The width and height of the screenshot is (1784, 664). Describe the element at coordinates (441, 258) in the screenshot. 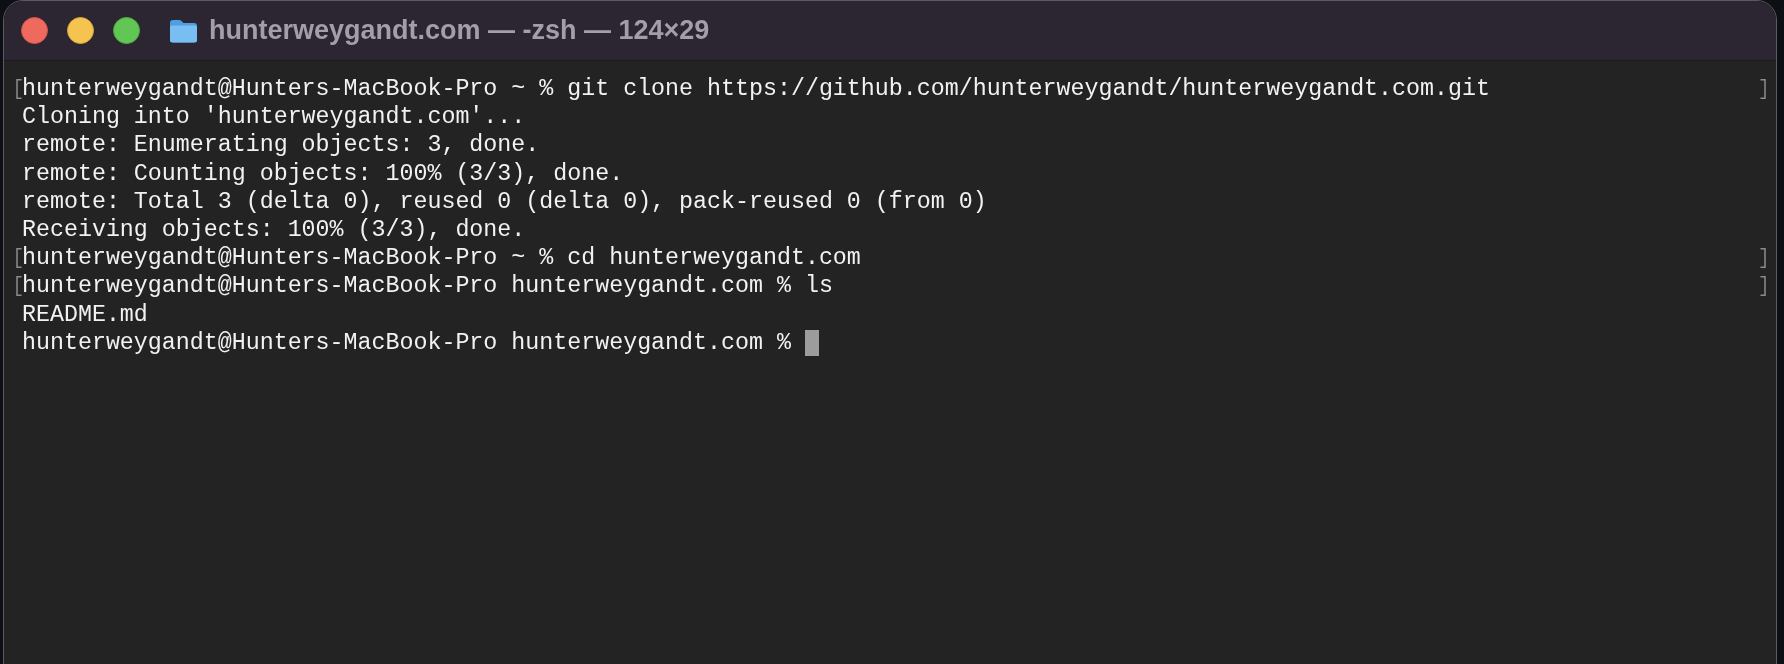

I see `terminal-line: hunterweygandt@Hunters-MacBook-Pro ~ % cd hunterweygandt.com` at that location.